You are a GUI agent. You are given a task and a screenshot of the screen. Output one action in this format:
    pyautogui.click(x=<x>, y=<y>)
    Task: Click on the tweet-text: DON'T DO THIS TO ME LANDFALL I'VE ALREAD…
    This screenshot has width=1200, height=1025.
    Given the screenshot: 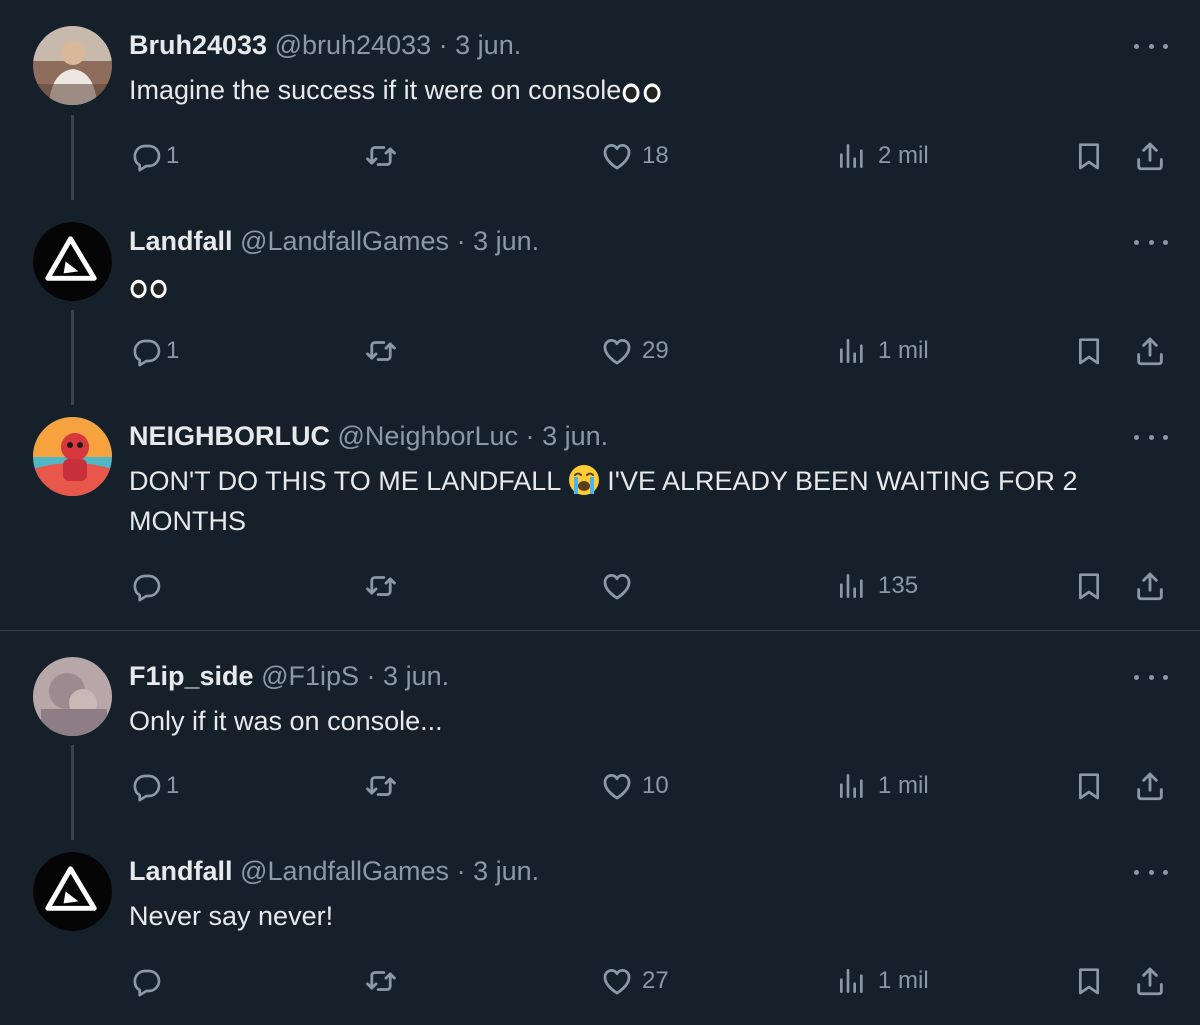 What is the action you would take?
    pyautogui.click(x=646, y=501)
    